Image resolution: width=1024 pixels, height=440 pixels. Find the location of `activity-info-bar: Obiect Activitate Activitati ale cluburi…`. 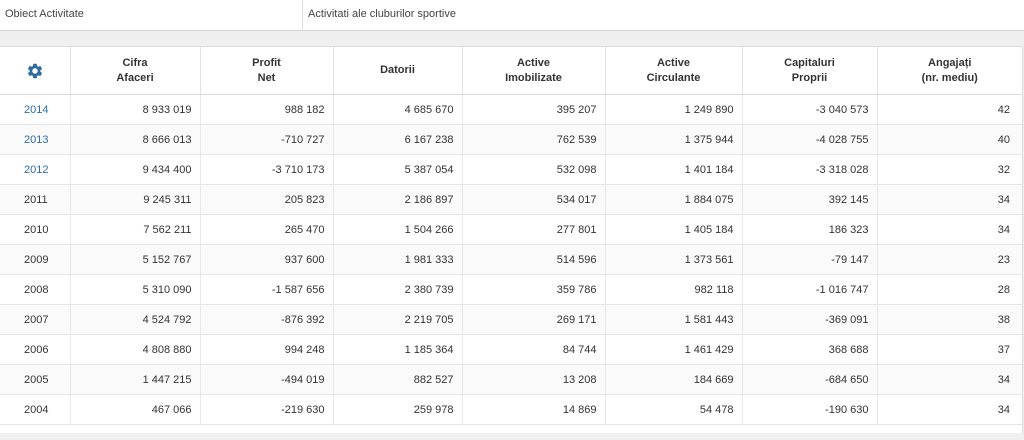

activity-info-bar: Obiect Activitate Activitati ale cluburi… is located at coordinates (512, 15).